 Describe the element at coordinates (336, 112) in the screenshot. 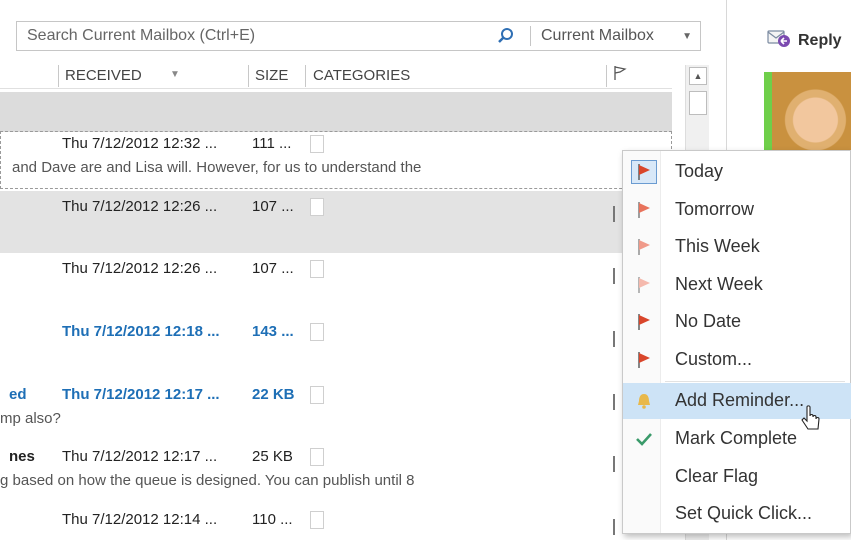

I see `group-header-band` at that location.